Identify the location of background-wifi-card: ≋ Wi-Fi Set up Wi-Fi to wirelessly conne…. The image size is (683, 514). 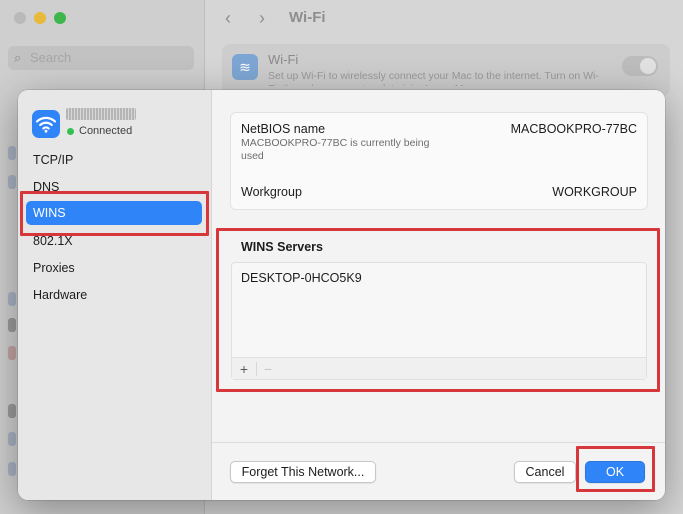
(446, 70).